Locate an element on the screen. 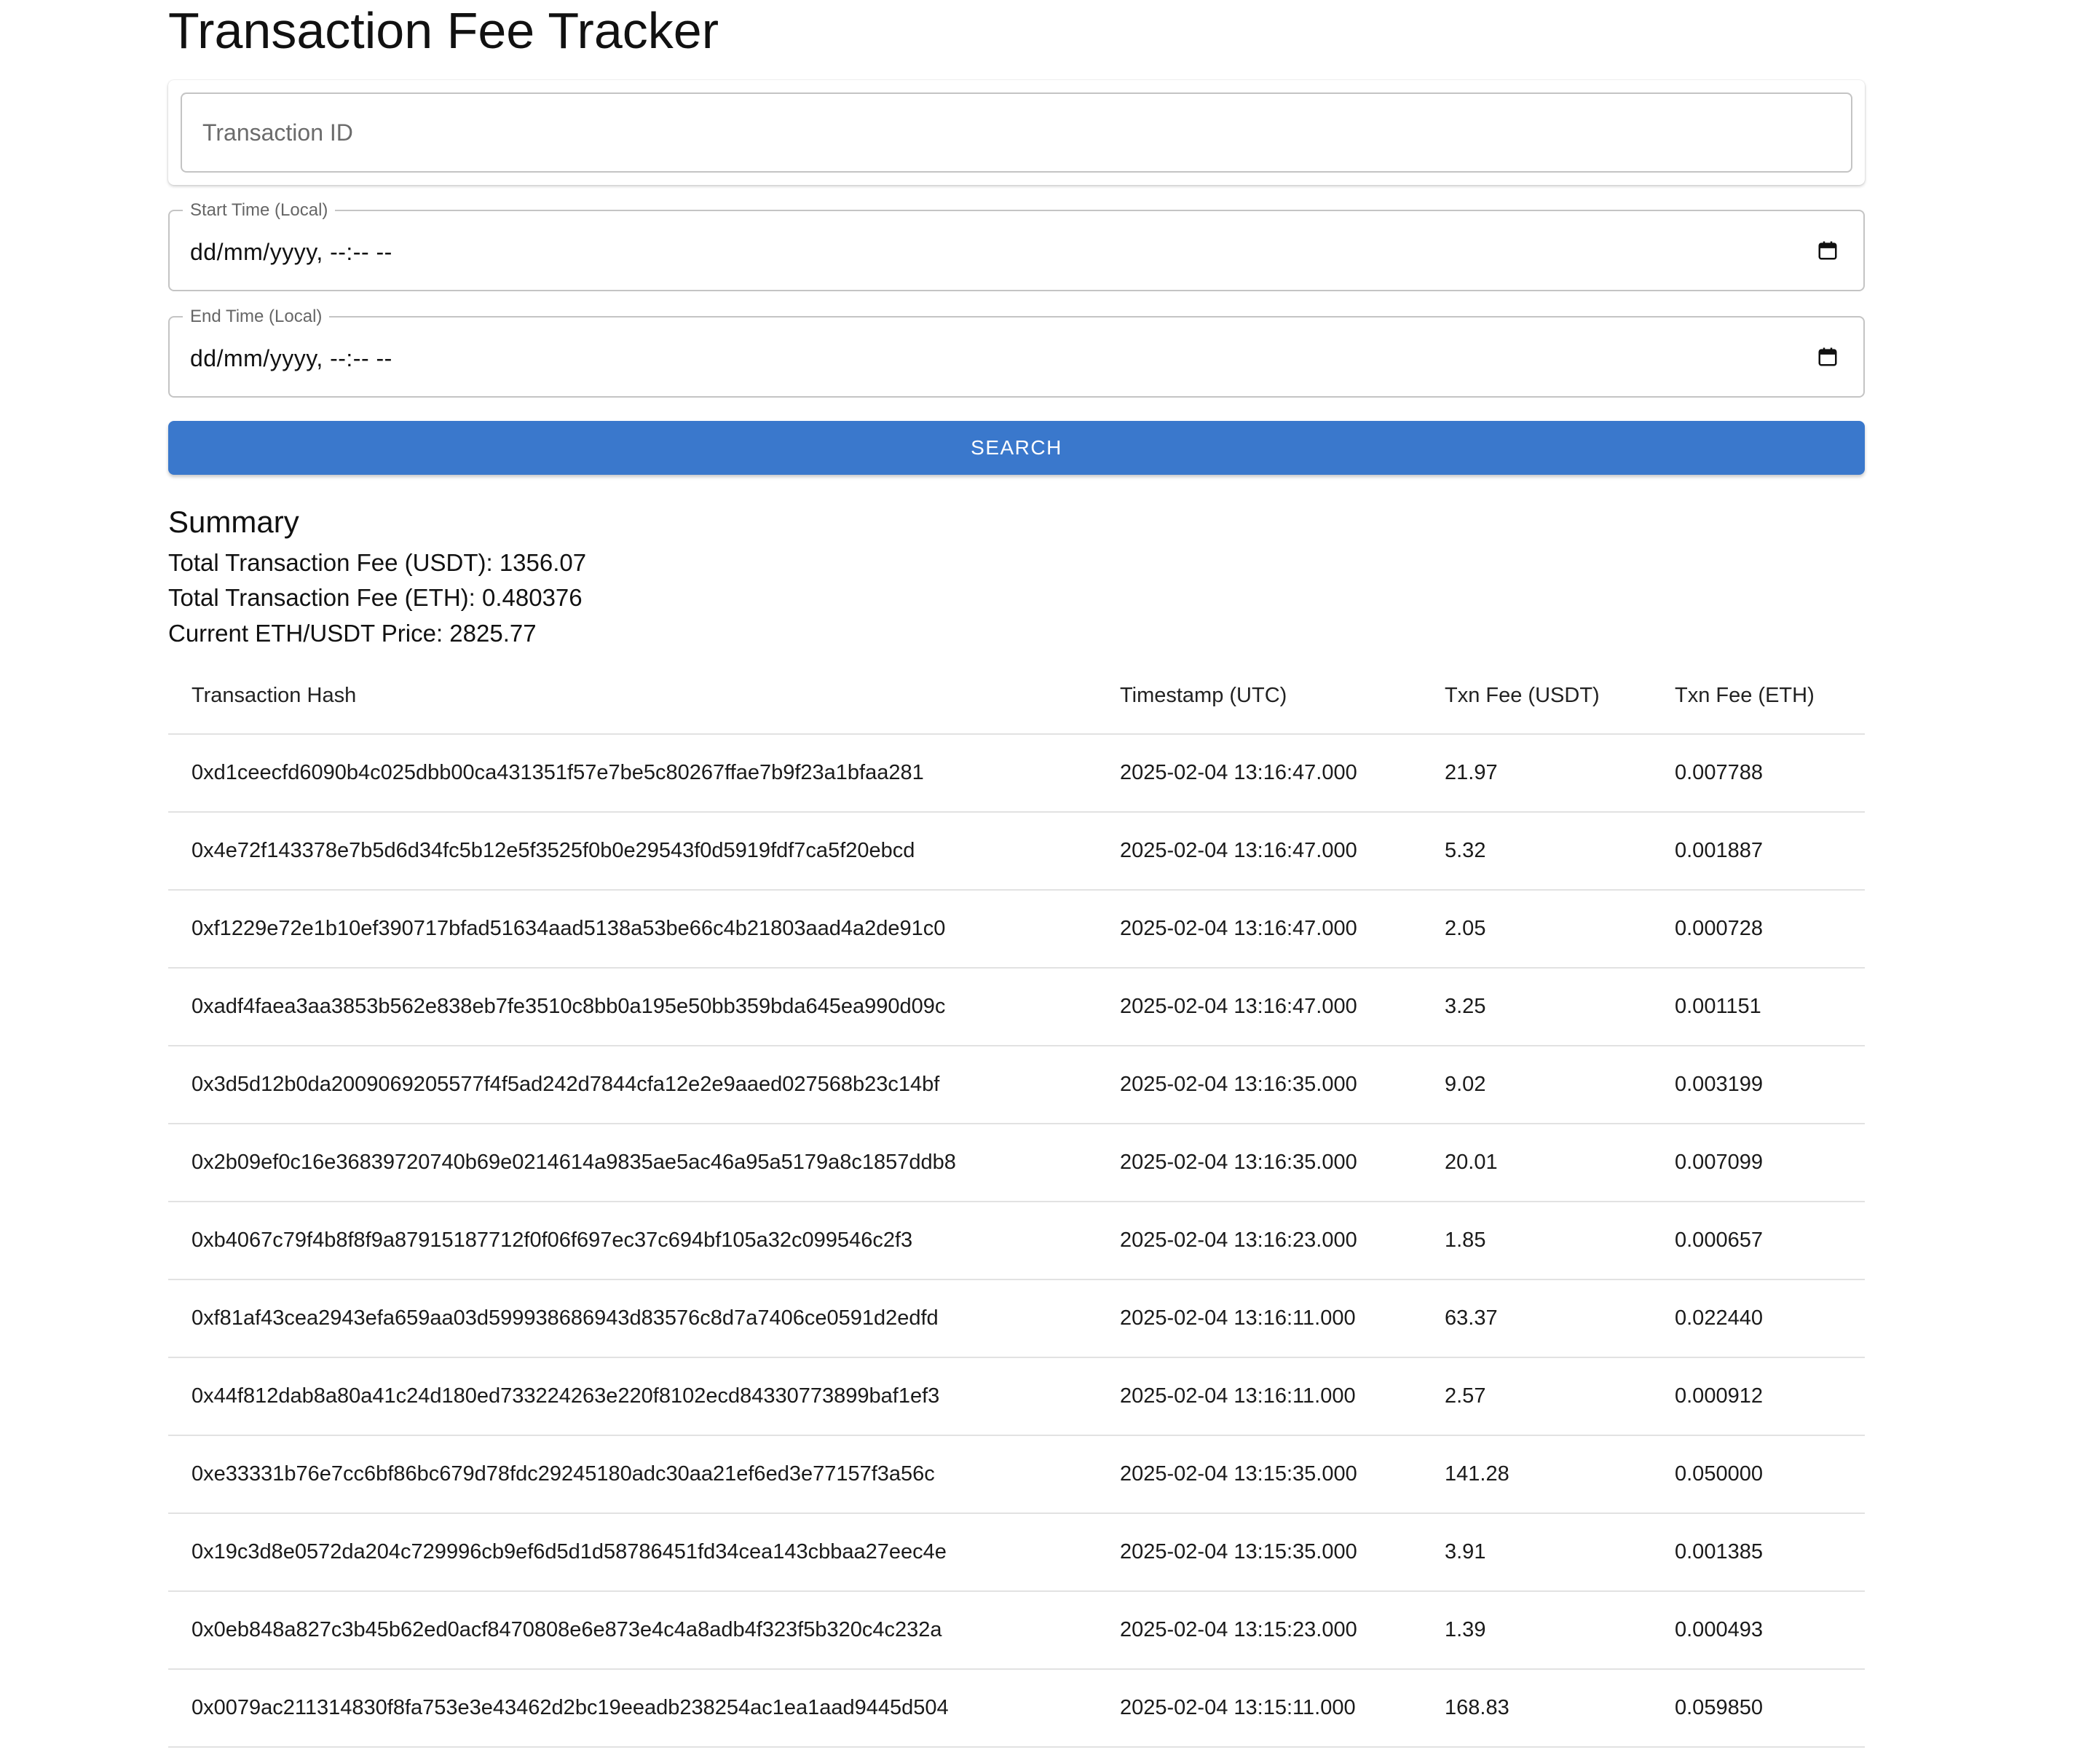 This screenshot has width=2100, height=1755. end-time-value: dd/mm/yyyy, --:-- -- is located at coordinates (291, 358).